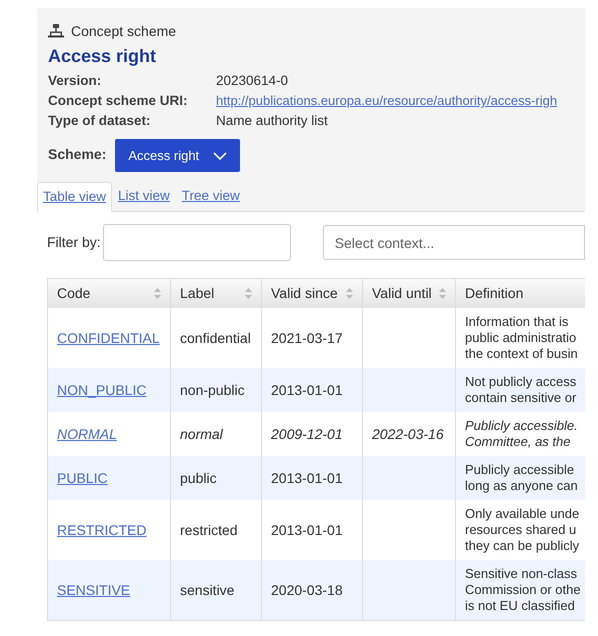 This screenshot has width=598, height=636. I want to click on property-value: Name authority list, so click(272, 121).